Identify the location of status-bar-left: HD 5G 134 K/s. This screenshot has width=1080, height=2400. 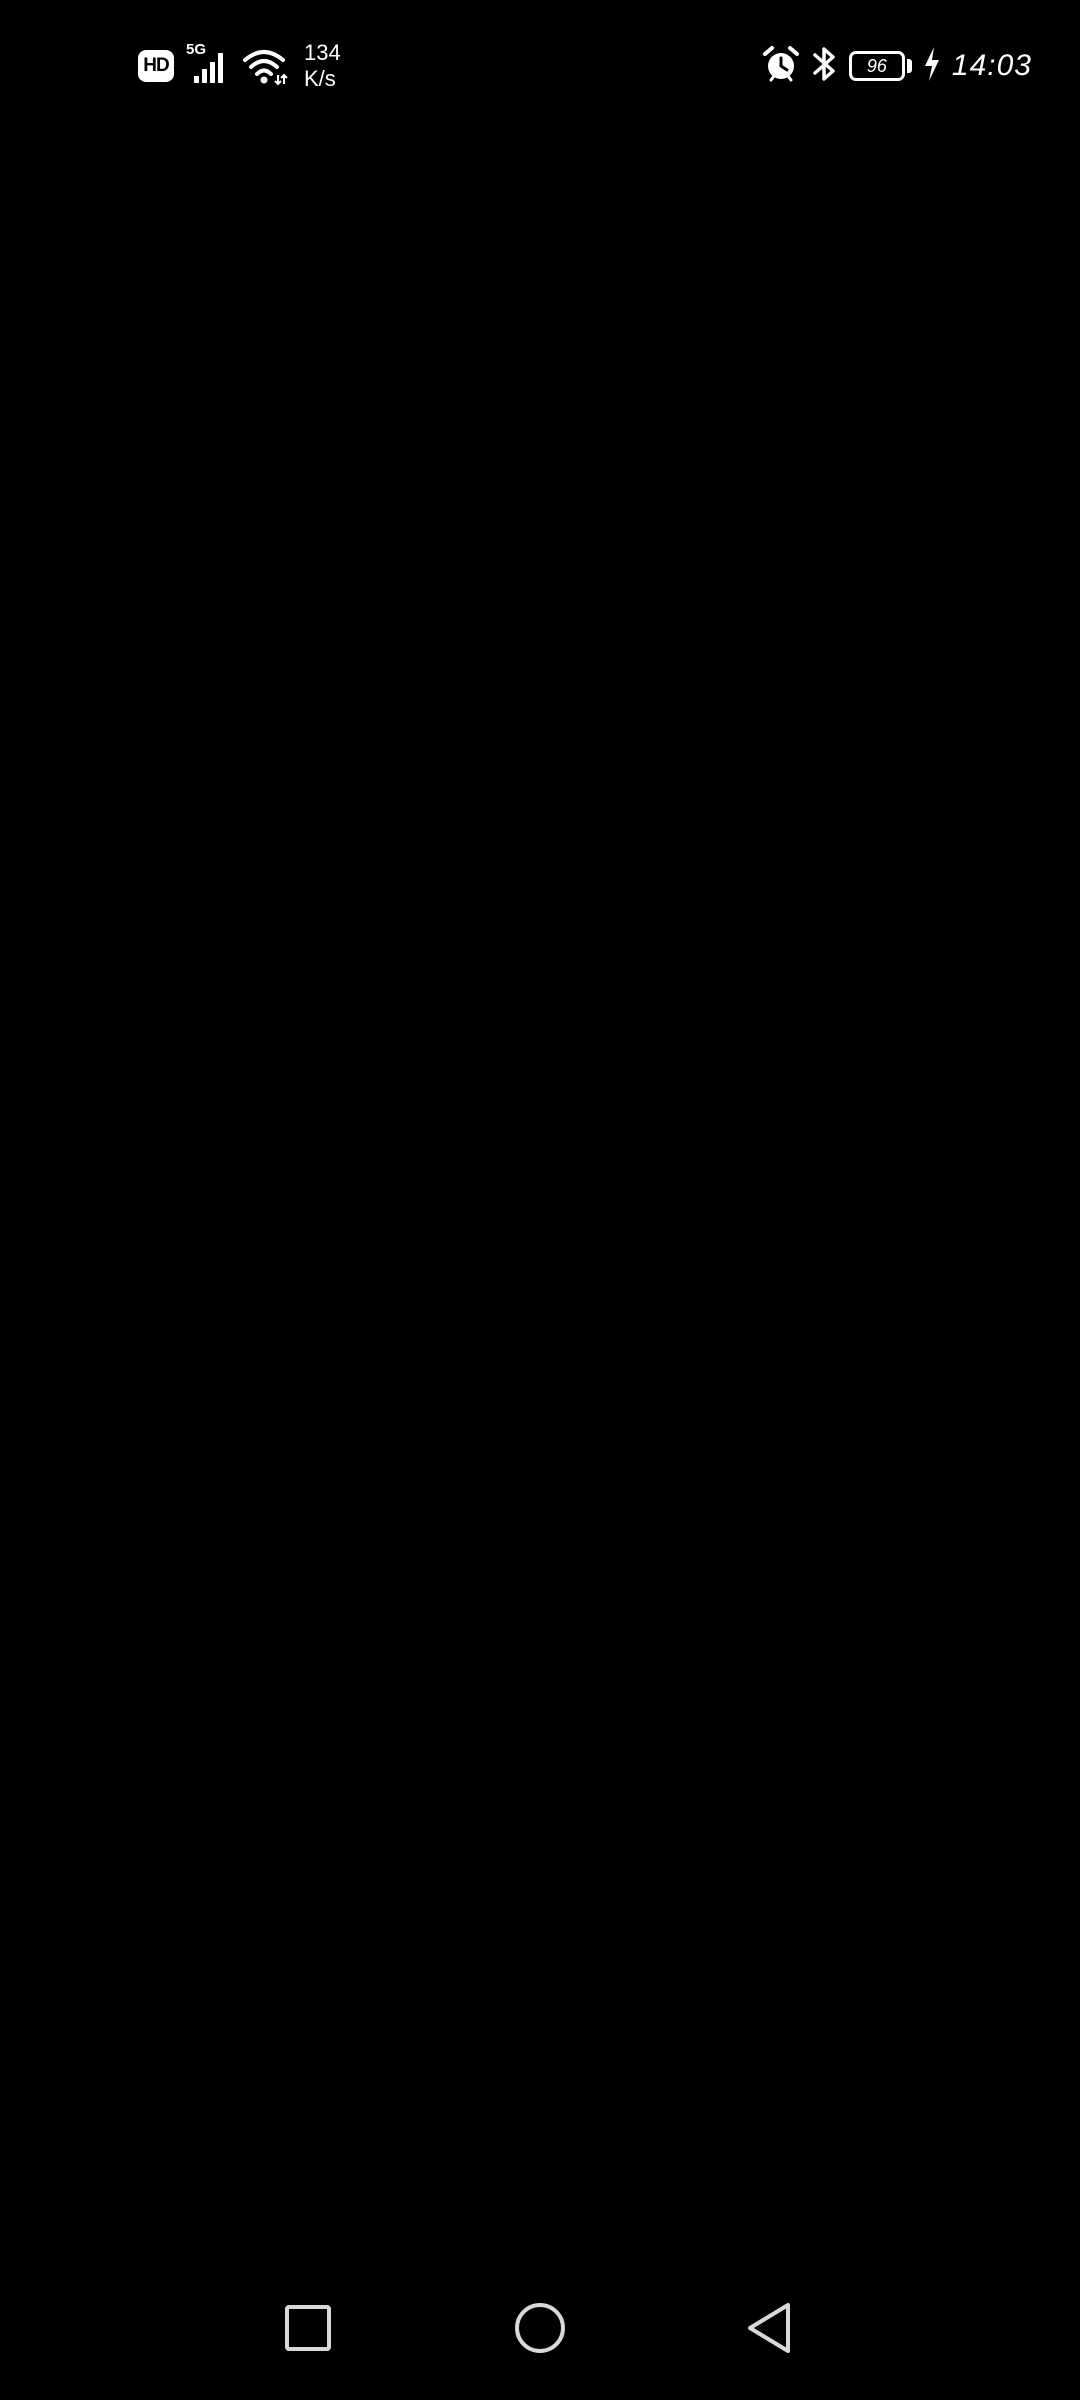
(239, 66).